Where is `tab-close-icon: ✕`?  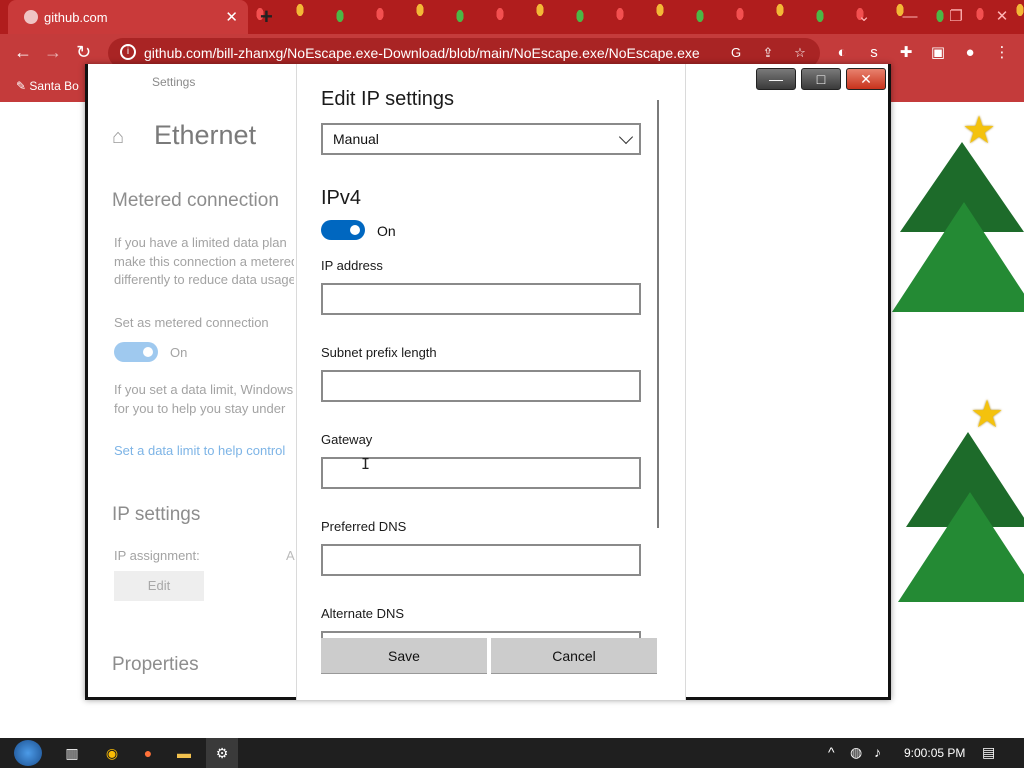
tab-close-icon: ✕ is located at coordinates (231, 17).